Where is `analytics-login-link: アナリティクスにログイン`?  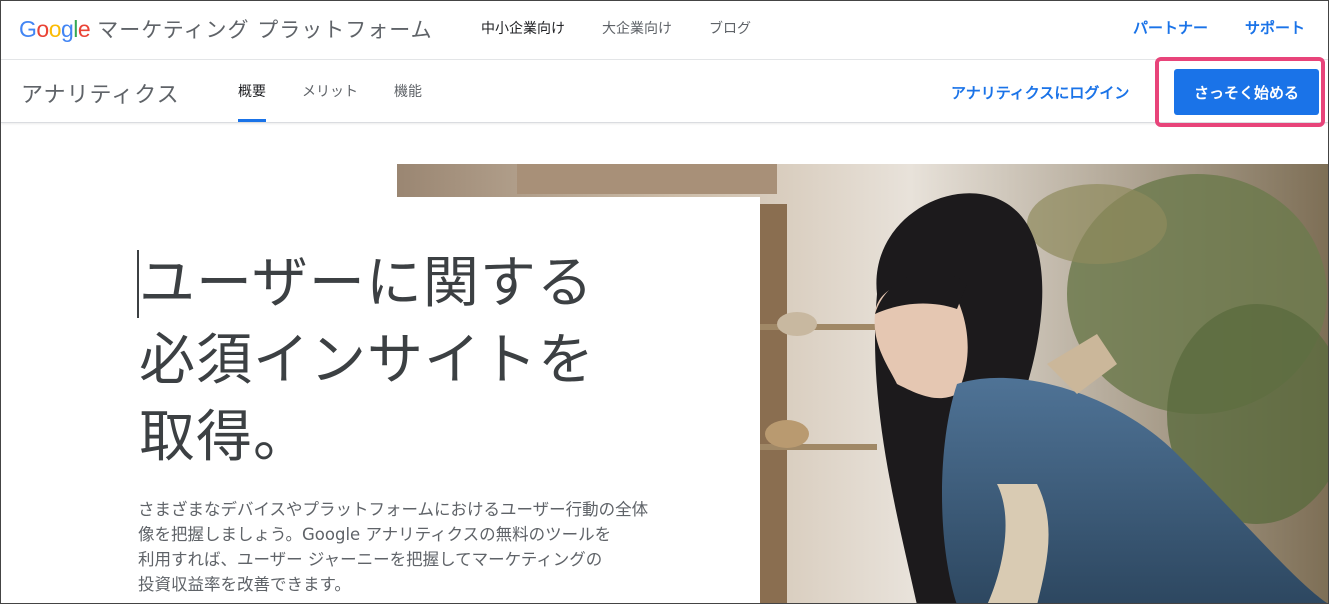
analytics-login-link: アナリティクスにログイン is located at coordinates (1040, 92).